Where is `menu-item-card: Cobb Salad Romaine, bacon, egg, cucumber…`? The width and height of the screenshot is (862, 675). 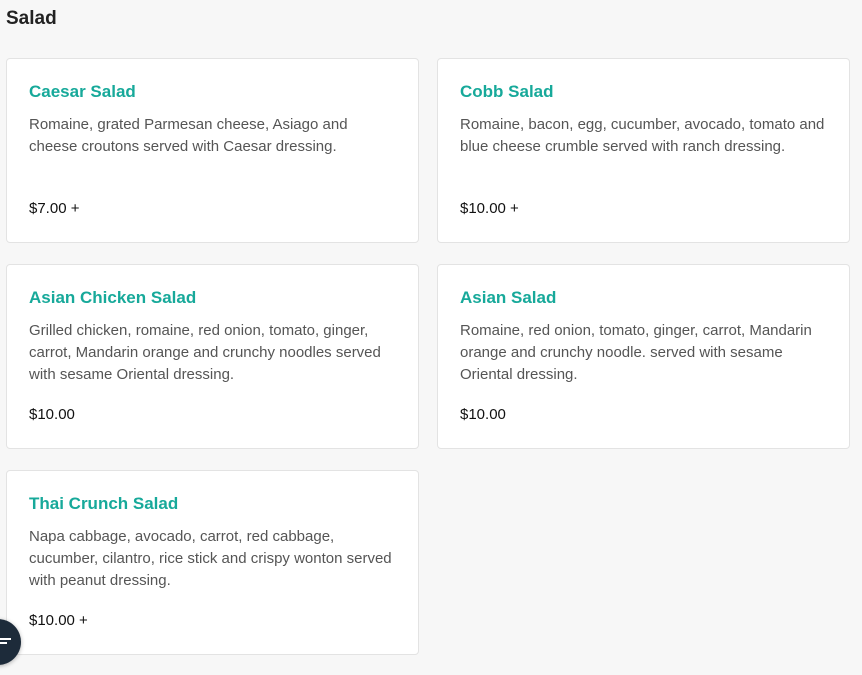 menu-item-card: Cobb Salad Romaine, bacon, egg, cucumber… is located at coordinates (643, 150).